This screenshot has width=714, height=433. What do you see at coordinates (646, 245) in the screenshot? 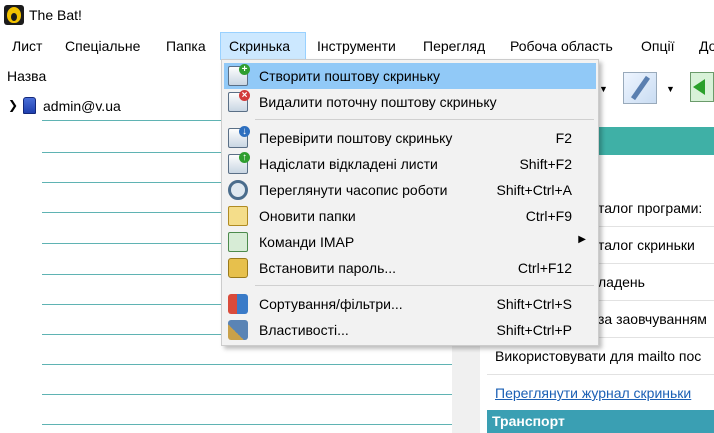
I see `mailbox-dir-label: талог скриньки` at bounding box center [646, 245].